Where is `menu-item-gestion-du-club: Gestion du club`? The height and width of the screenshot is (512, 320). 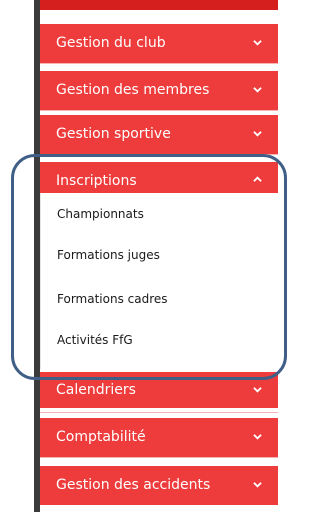 menu-item-gestion-du-club: Gestion du club is located at coordinates (159, 43).